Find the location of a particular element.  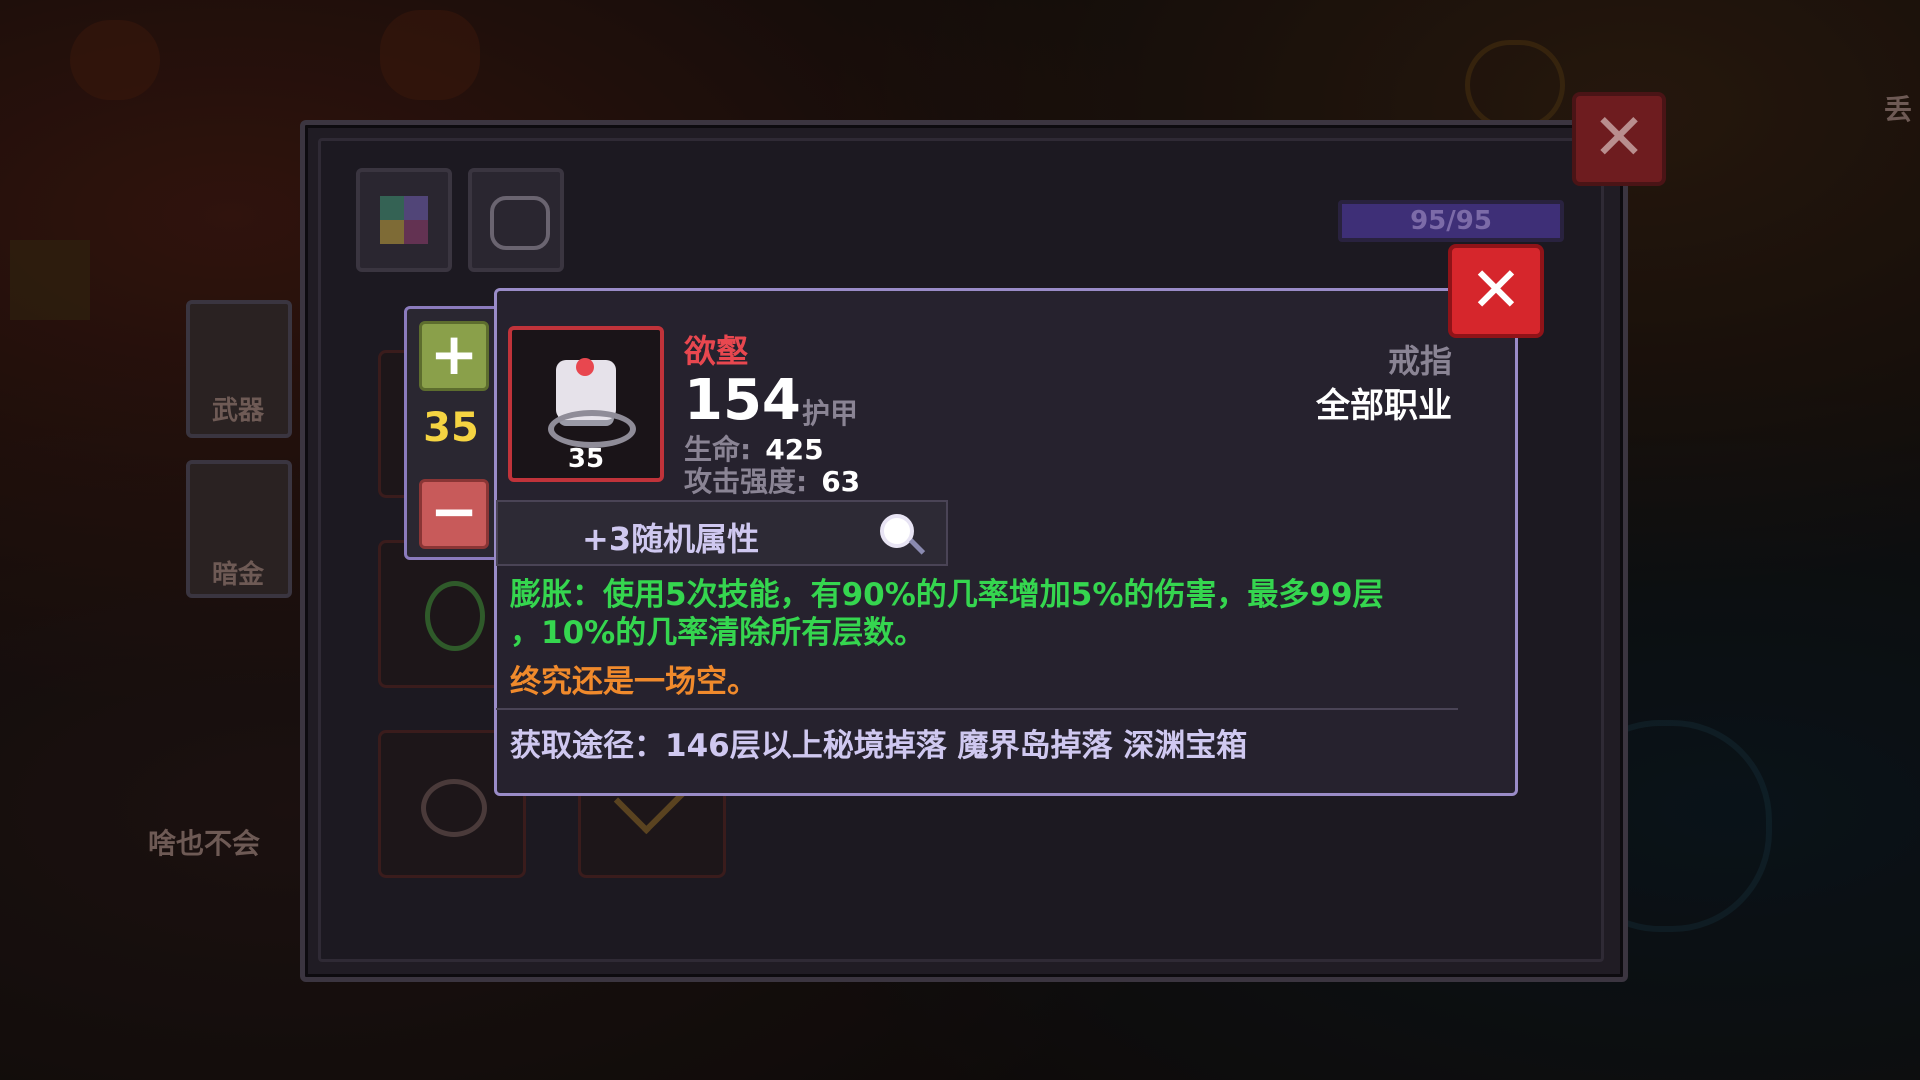

item-source-text: 获取途径：146层以上秘境掉落 魔界岛掉落 深渊宝箱 is located at coordinates (879, 746).